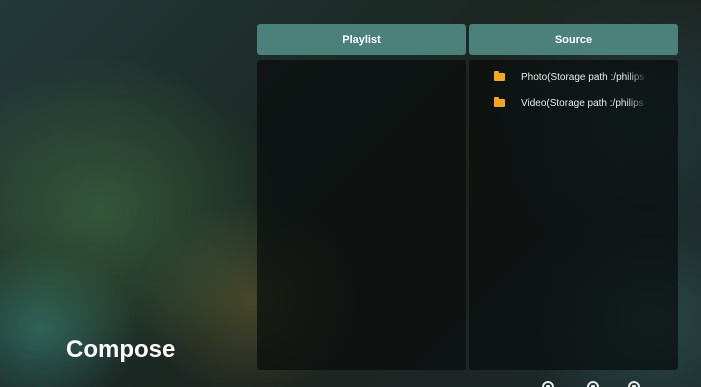 This screenshot has height=387, width=701. I want to click on source-header-label: Source, so click(573, 39).